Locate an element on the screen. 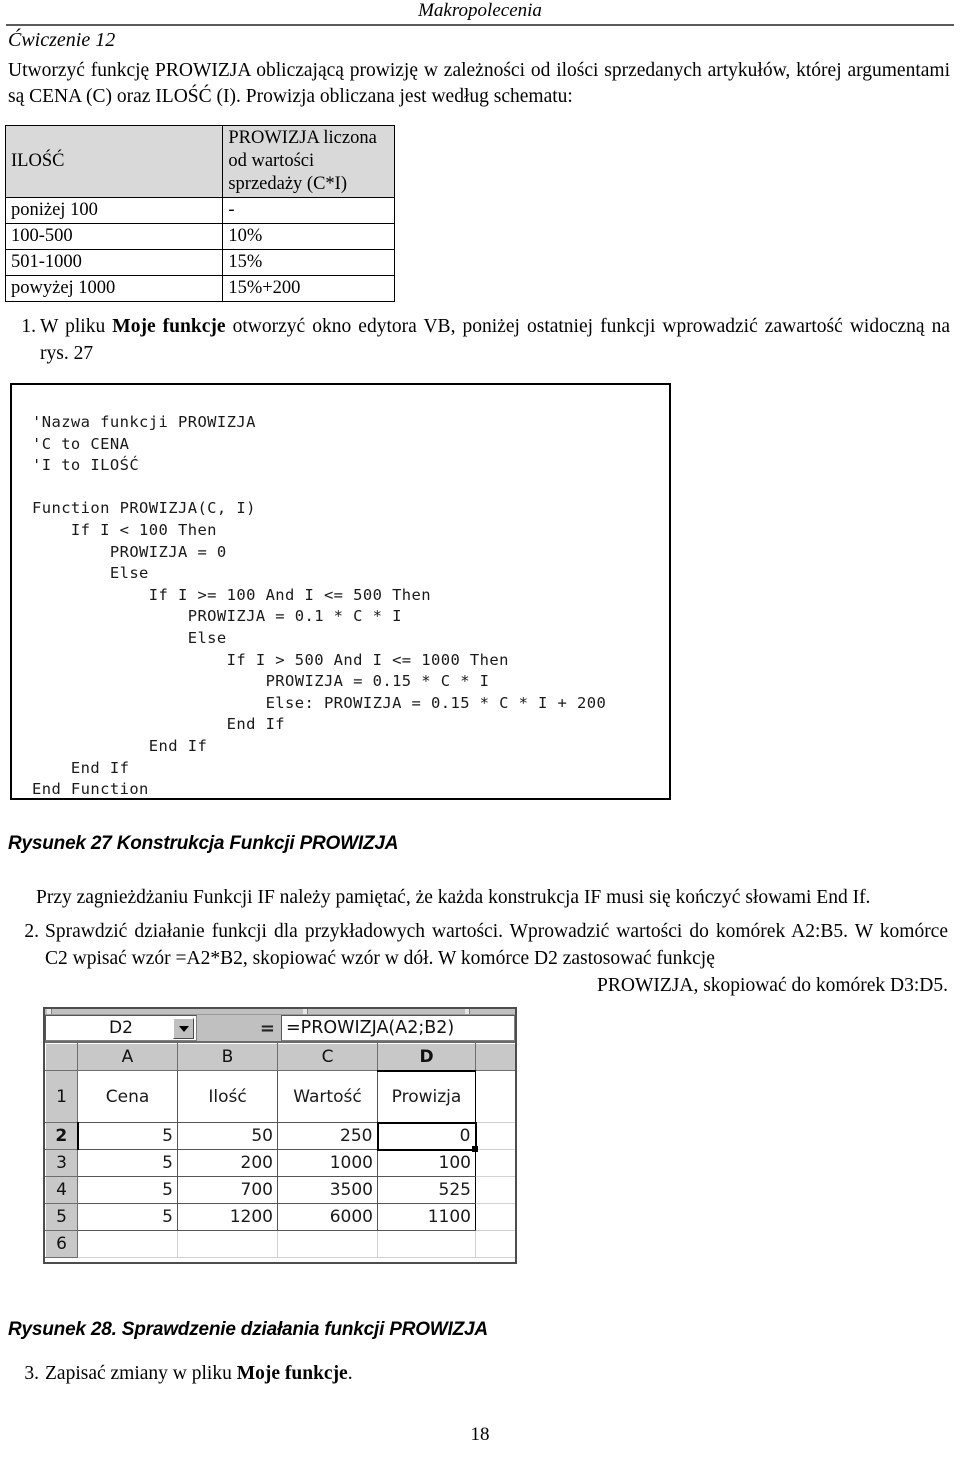 The height and width of the screenshot is (1470, 960). table-cell-range: powyżej 1000 is located at coordinates (114, 288).